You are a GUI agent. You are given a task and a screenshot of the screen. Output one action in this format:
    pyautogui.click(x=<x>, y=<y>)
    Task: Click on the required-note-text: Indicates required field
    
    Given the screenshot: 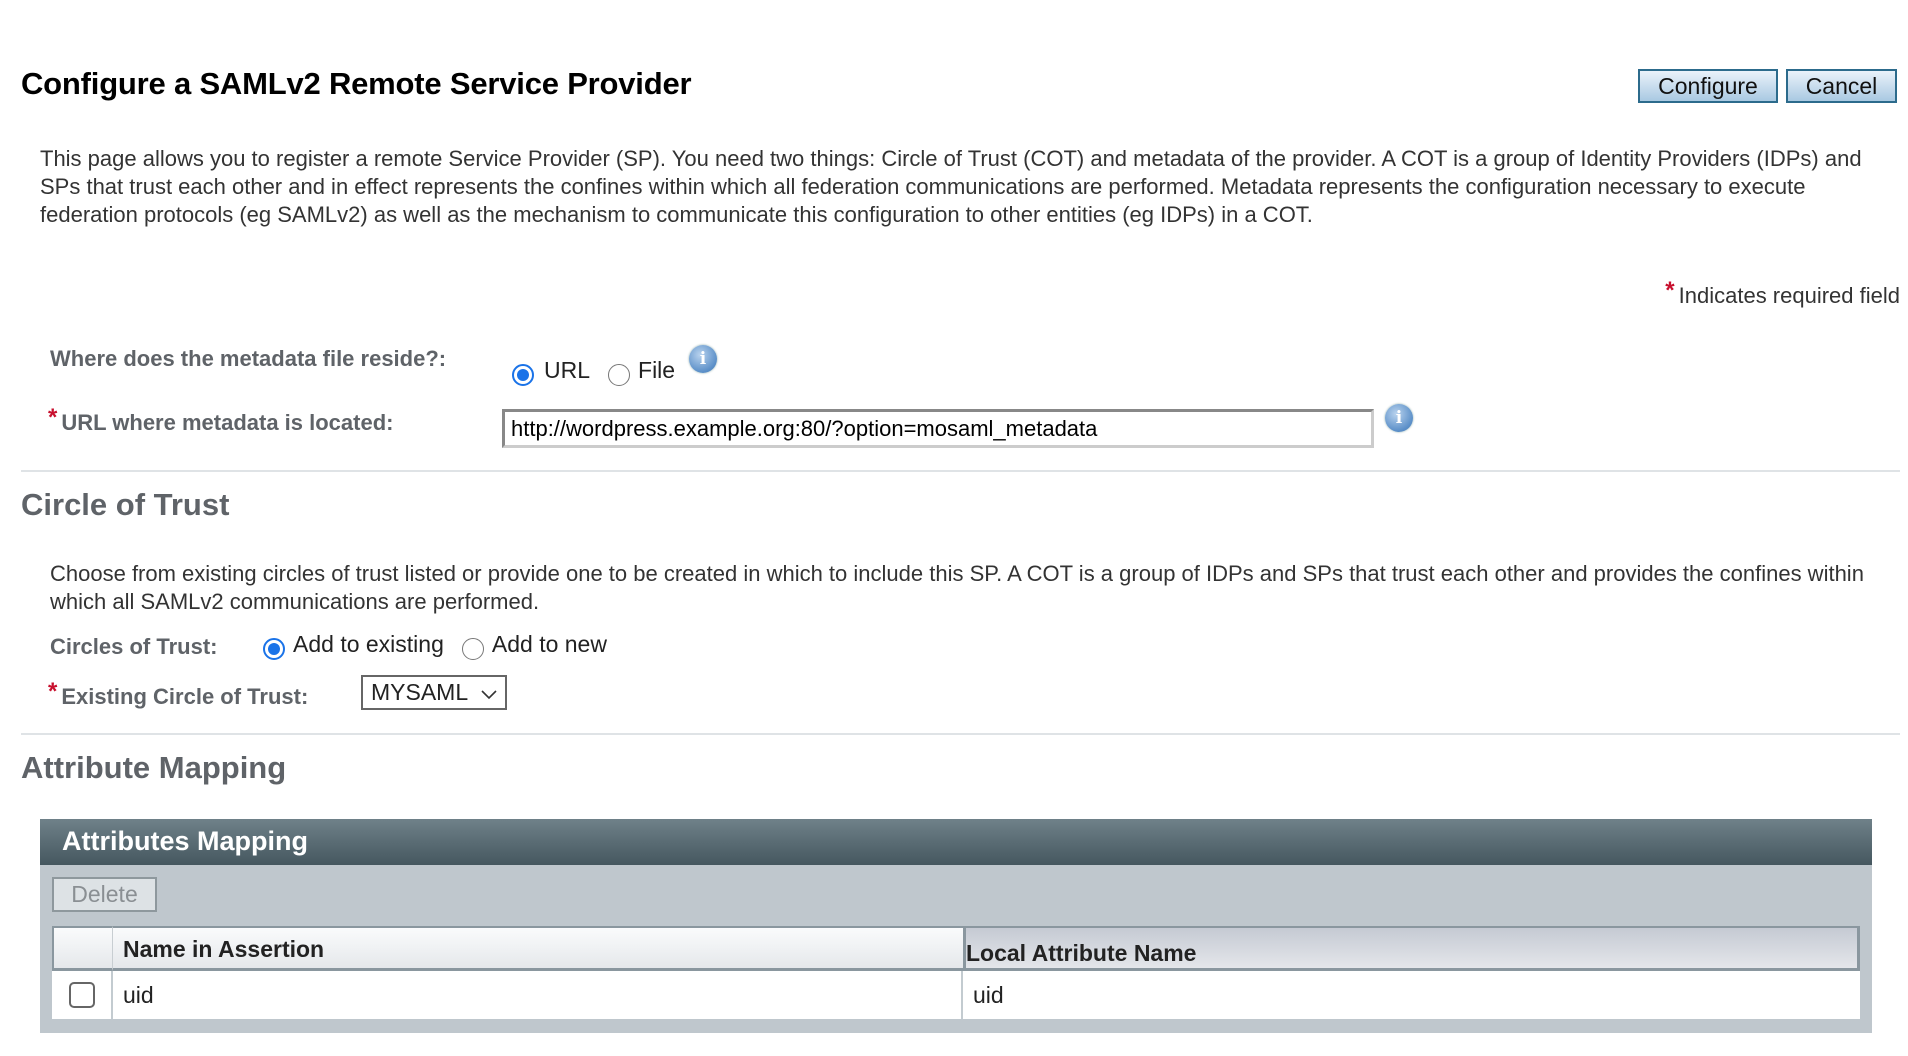 What is the action you would take?
    pyautogui.click(x=1789, y=295)
    